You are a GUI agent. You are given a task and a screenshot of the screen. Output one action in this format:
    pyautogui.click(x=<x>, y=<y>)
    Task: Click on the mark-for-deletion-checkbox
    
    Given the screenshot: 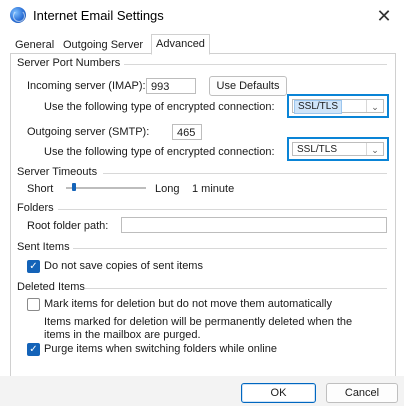 What is the action you would take?
    pyautogui.click(x=33, y=304)
    